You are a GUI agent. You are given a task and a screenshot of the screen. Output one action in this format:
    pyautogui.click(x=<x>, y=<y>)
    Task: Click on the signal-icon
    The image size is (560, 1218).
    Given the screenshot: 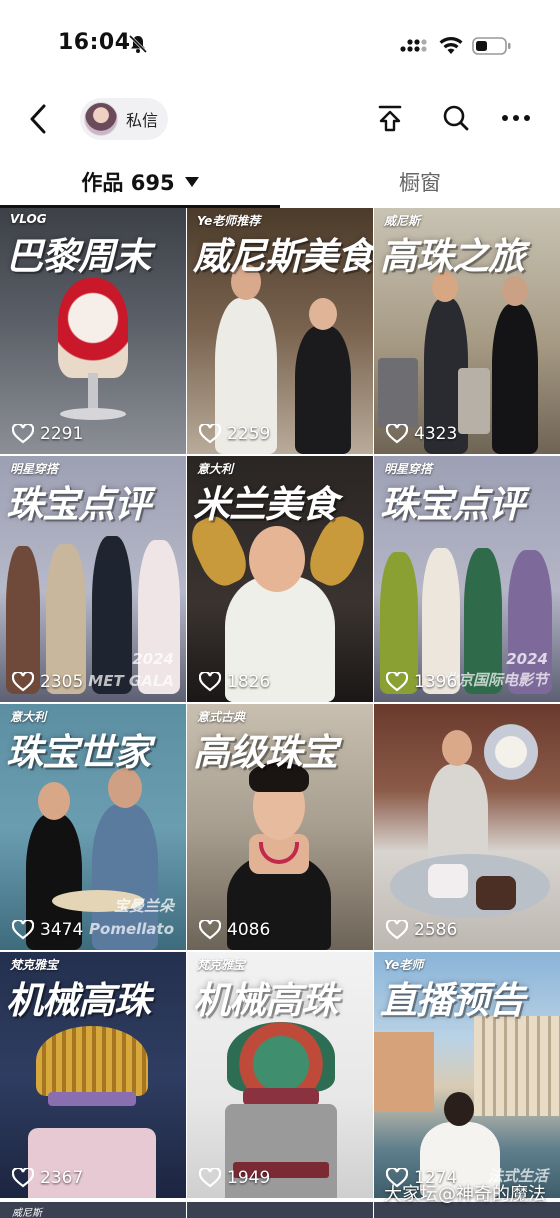 What is the action you would take?
    pyautogui.click(x=413, y=45)
    